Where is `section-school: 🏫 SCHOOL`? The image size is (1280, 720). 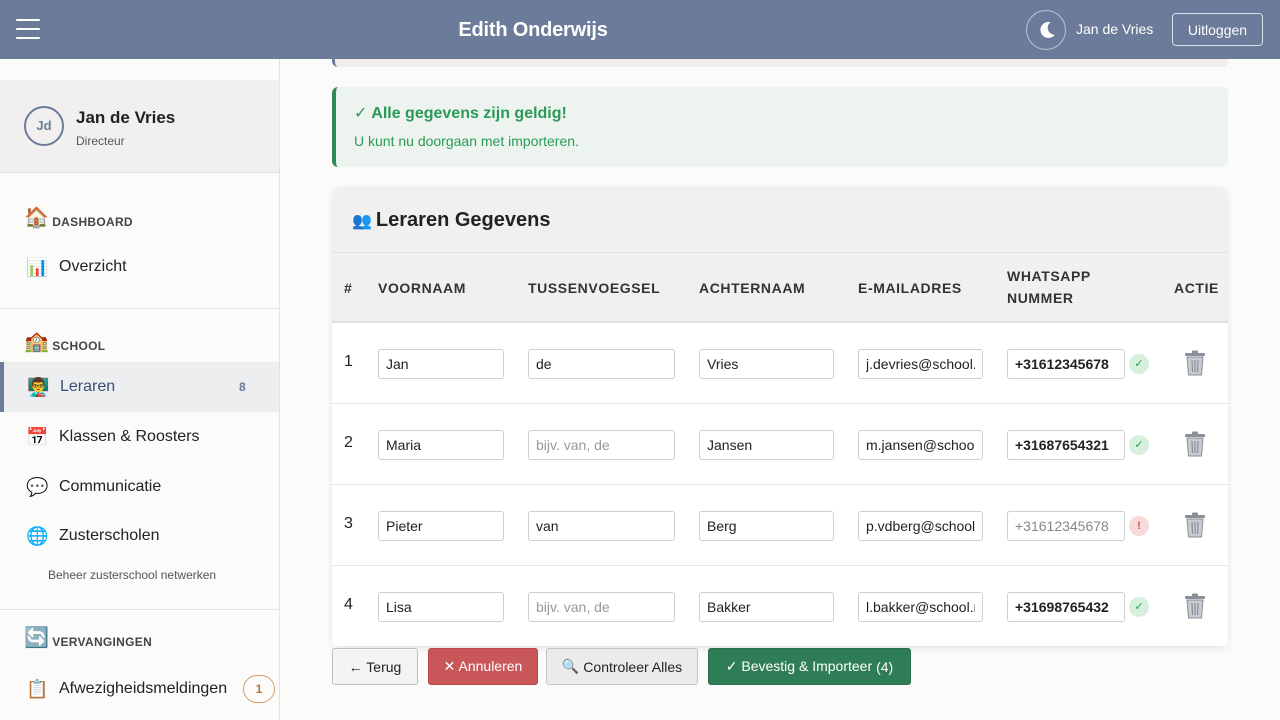 section-school: 🏫 SCHOOL is located at coordinates (64, 342).